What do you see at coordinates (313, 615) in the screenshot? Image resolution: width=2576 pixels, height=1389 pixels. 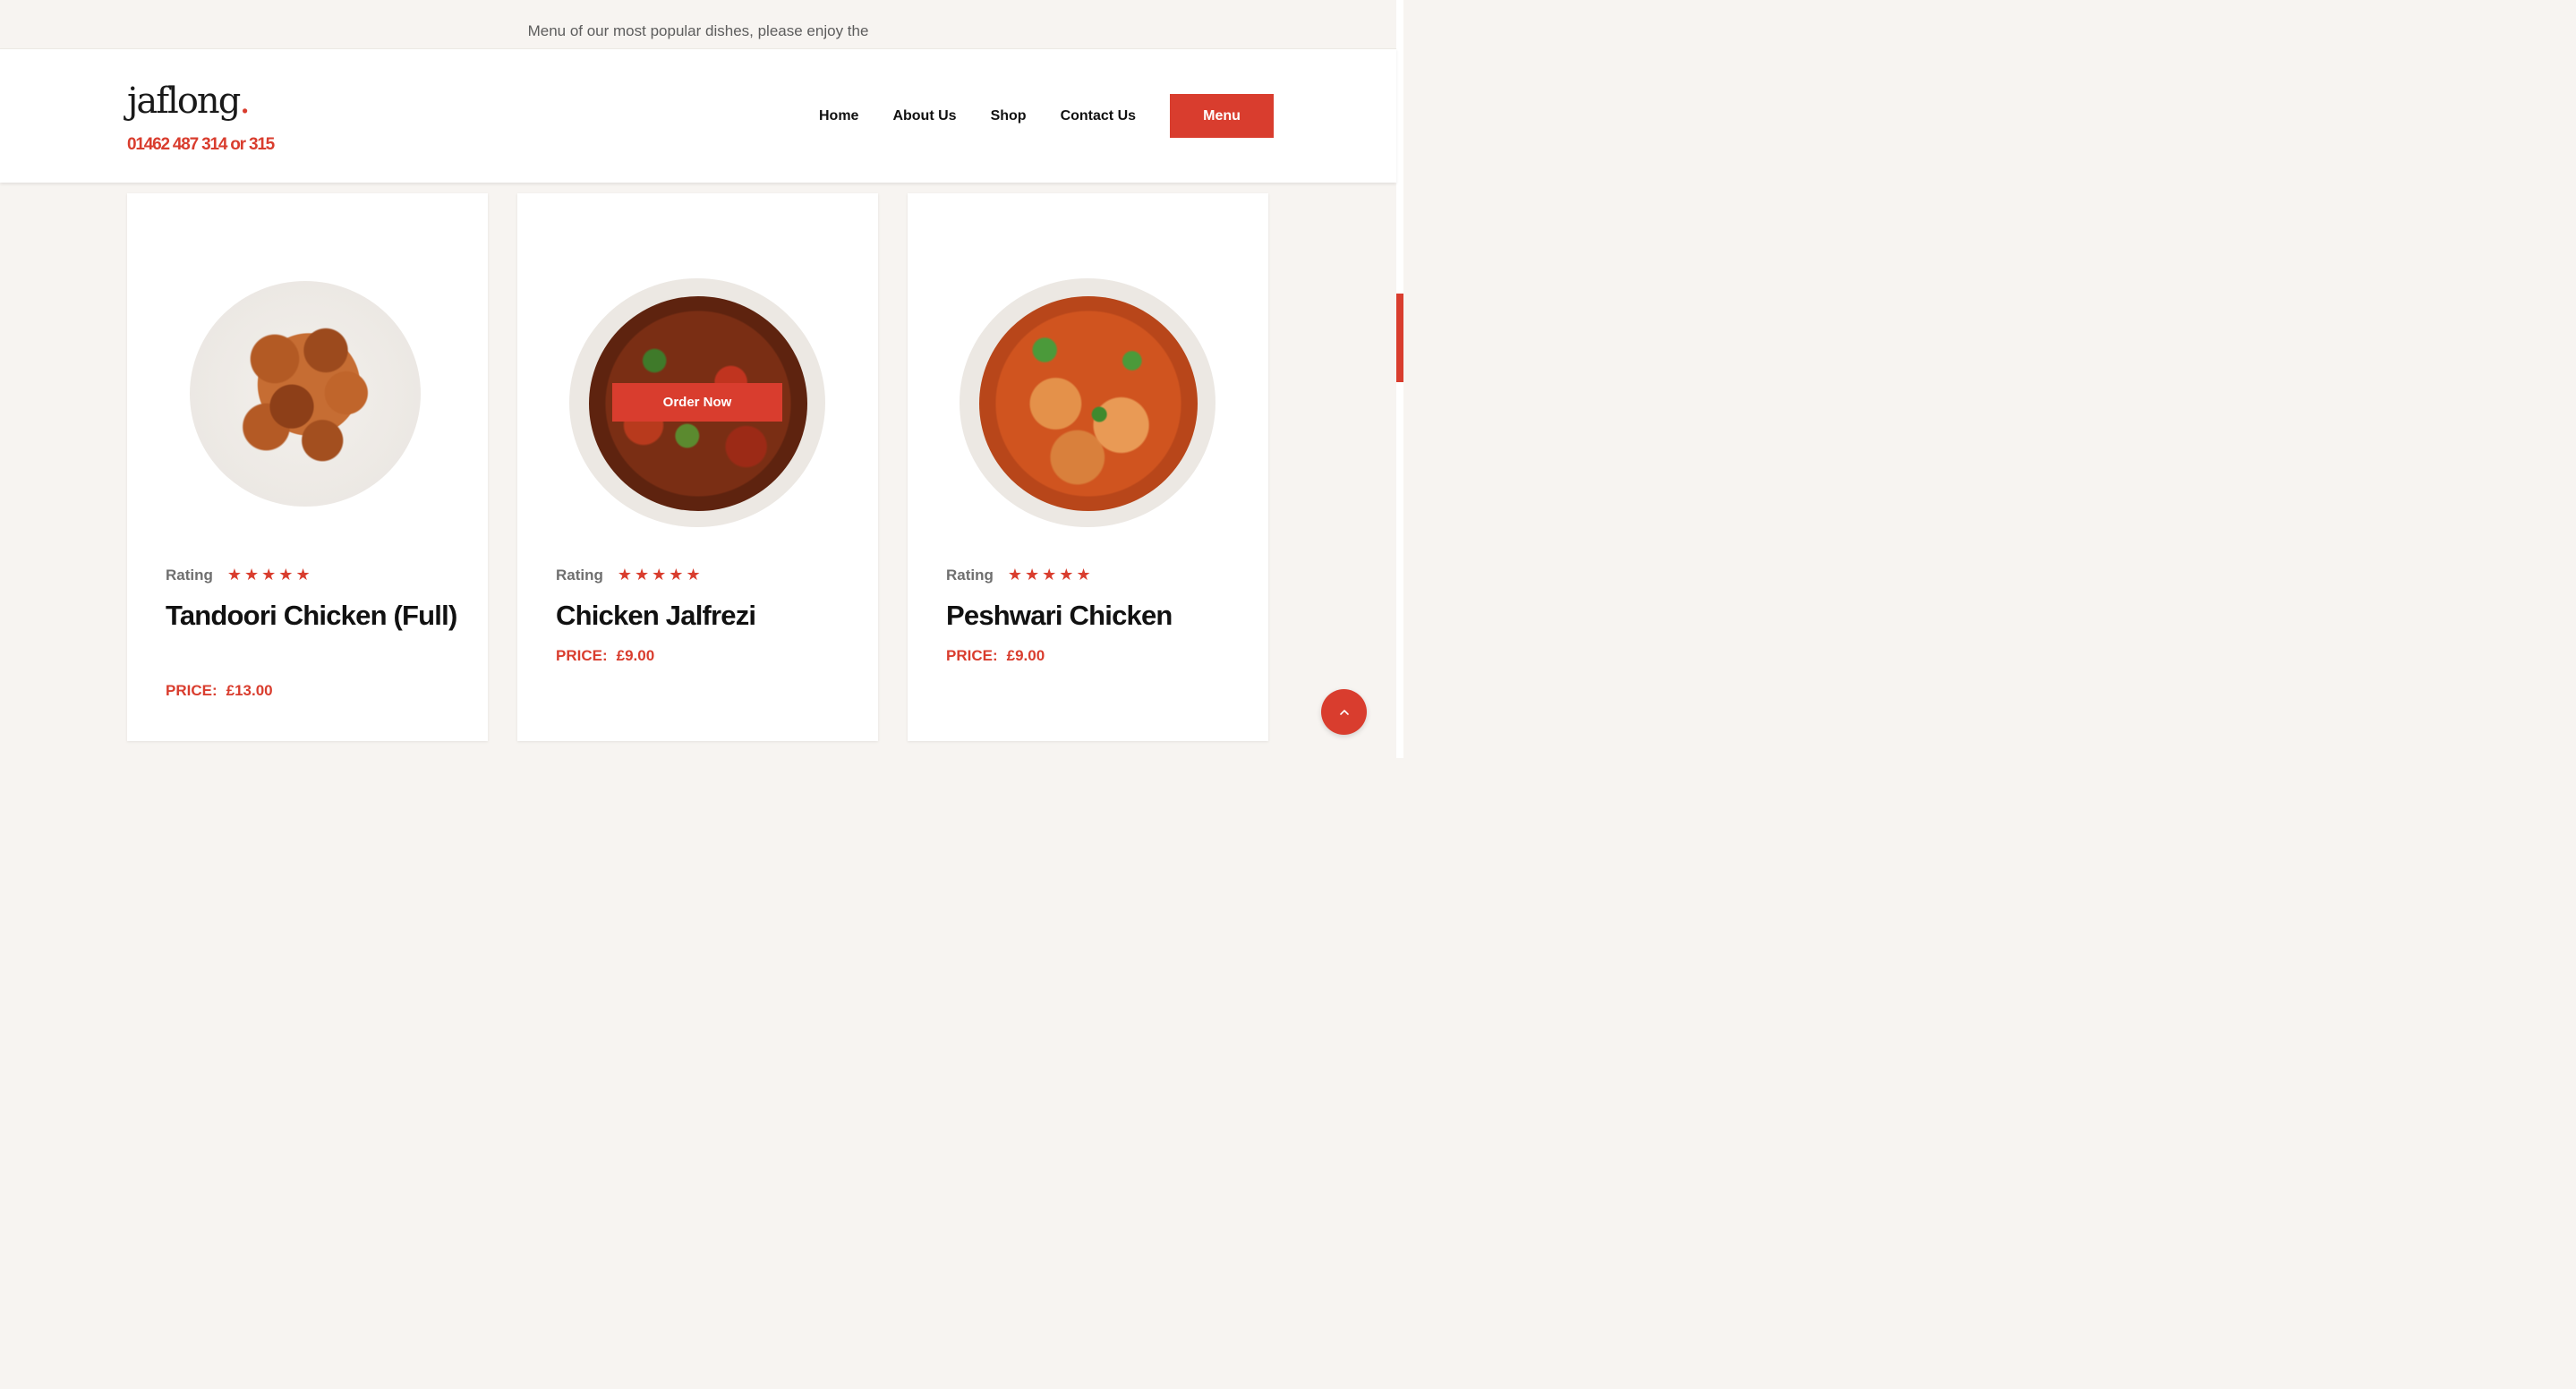 I see `dish-title: Tandoori Chicken (Full)` at bounding box center [313, 615].